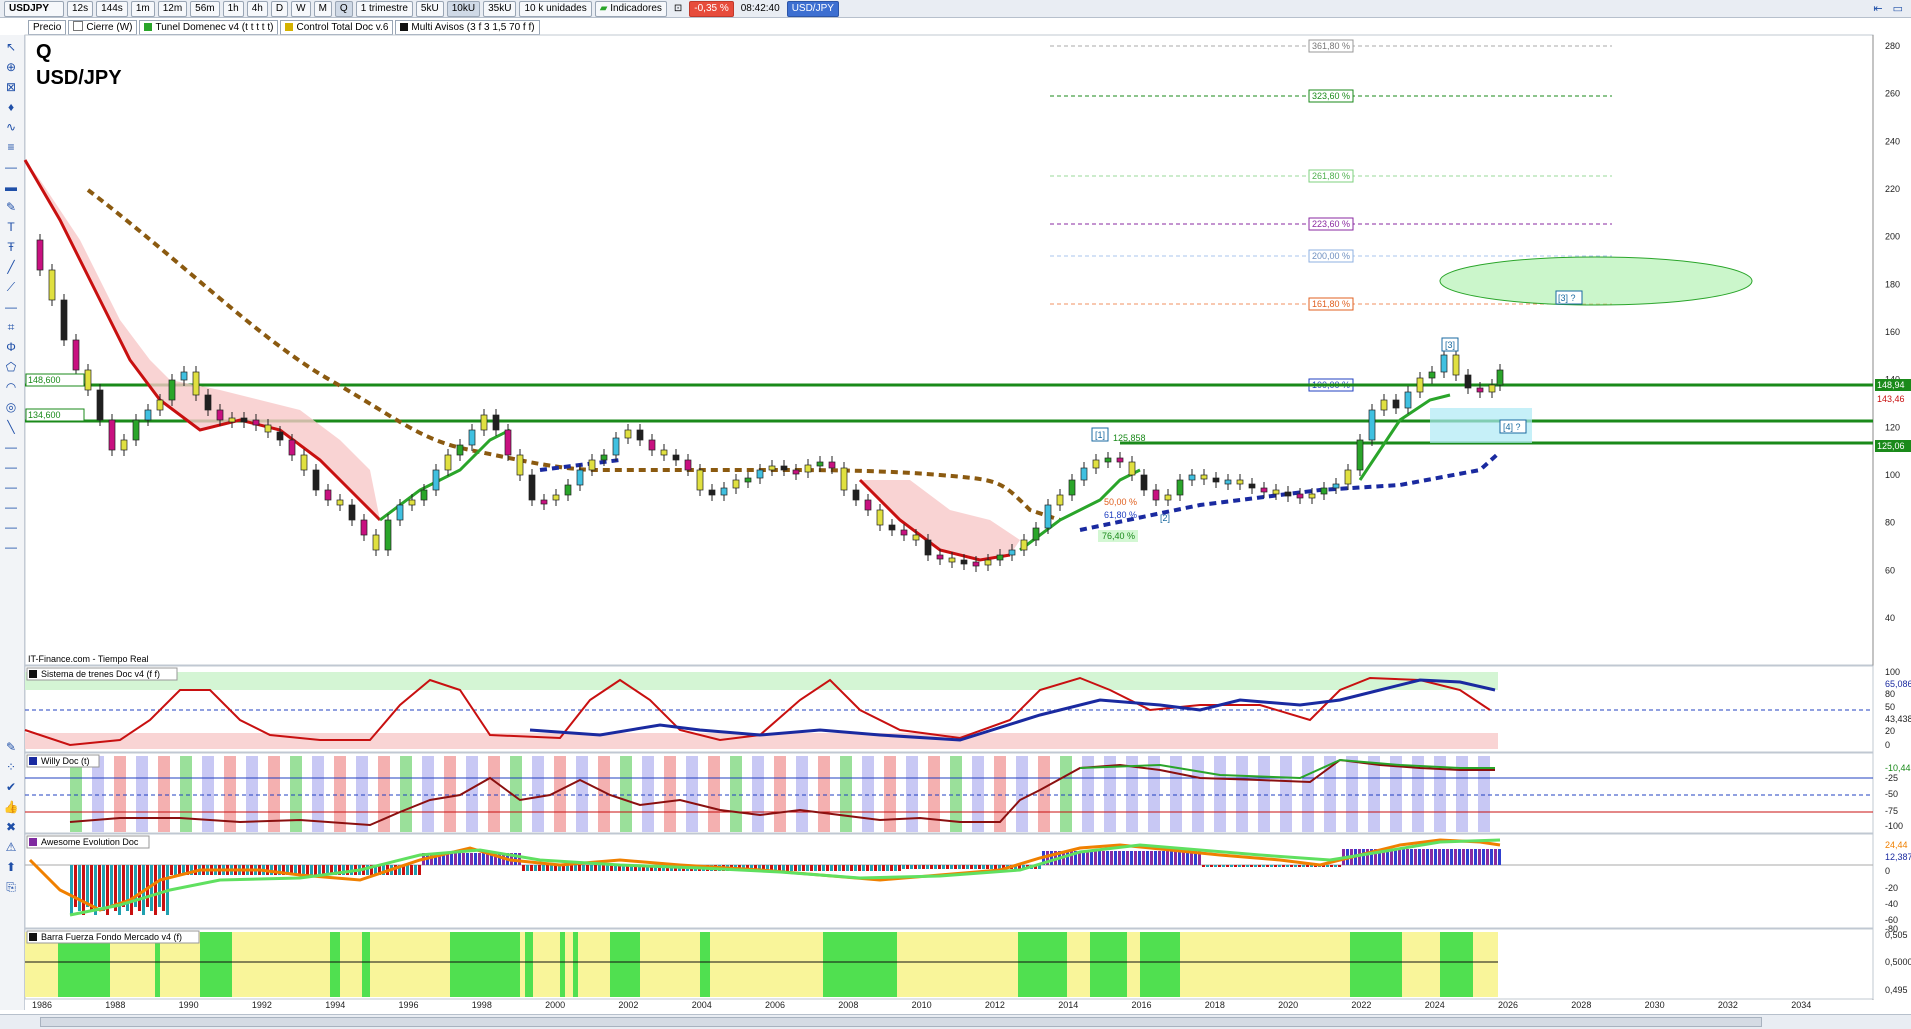 Image resolution: width=1911 pixels, height=1029 pixels. I want to click on svg-text: 65,086, so click(1898, 684).